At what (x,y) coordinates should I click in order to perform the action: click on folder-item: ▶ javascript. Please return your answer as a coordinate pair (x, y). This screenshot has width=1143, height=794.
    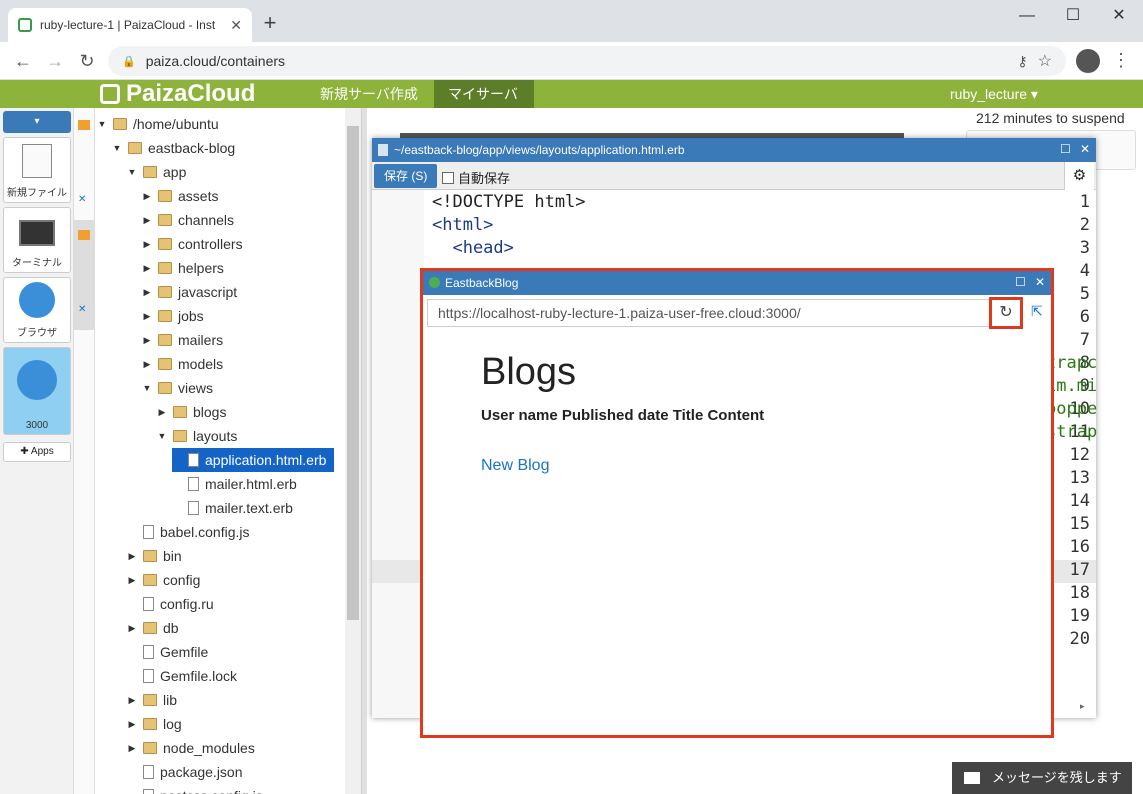
    Looking at the image, I should click on (190, 292).